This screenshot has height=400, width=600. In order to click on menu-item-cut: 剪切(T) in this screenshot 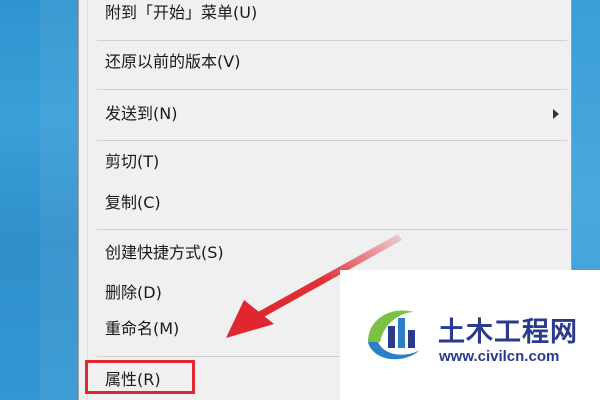, I will do `click(132, 162)`.